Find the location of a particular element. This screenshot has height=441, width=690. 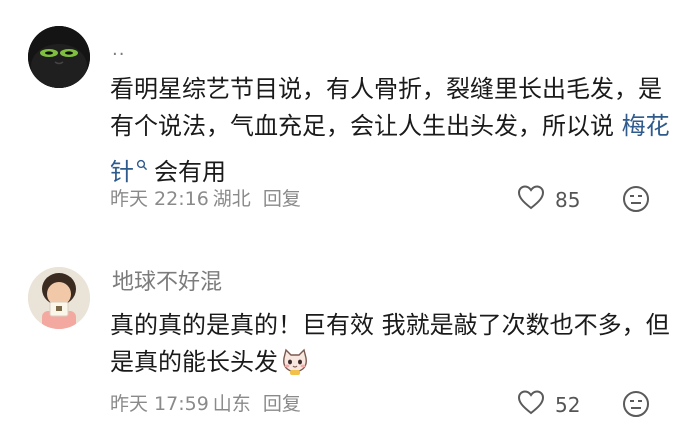

comment-location: 湖北 is located at coordinates (231, 199).